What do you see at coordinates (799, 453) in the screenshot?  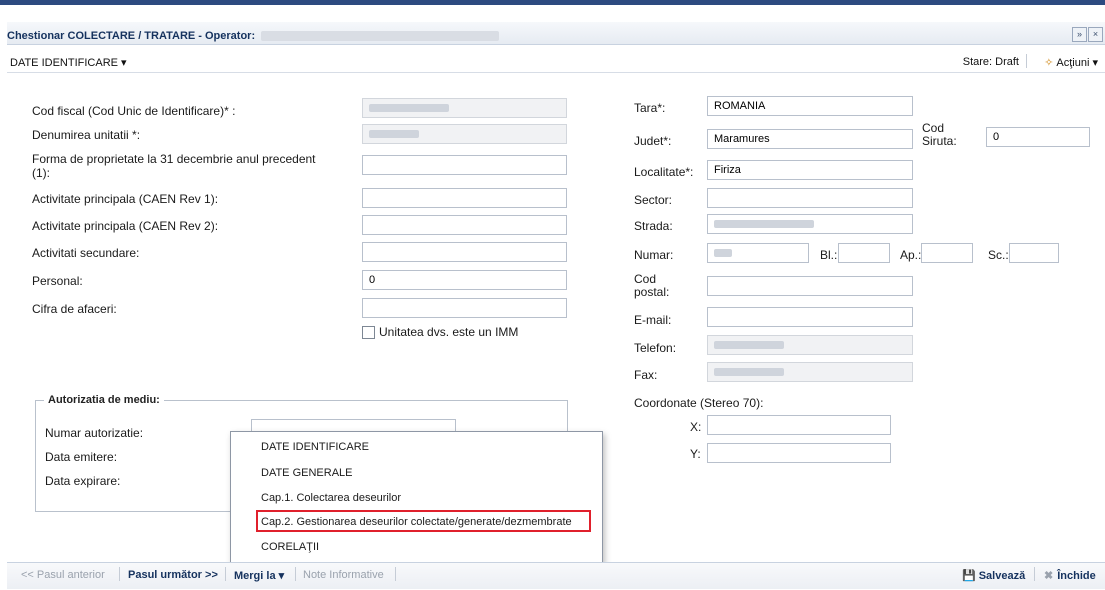 I see `coord-y-field` at bounding box center [799, 453].